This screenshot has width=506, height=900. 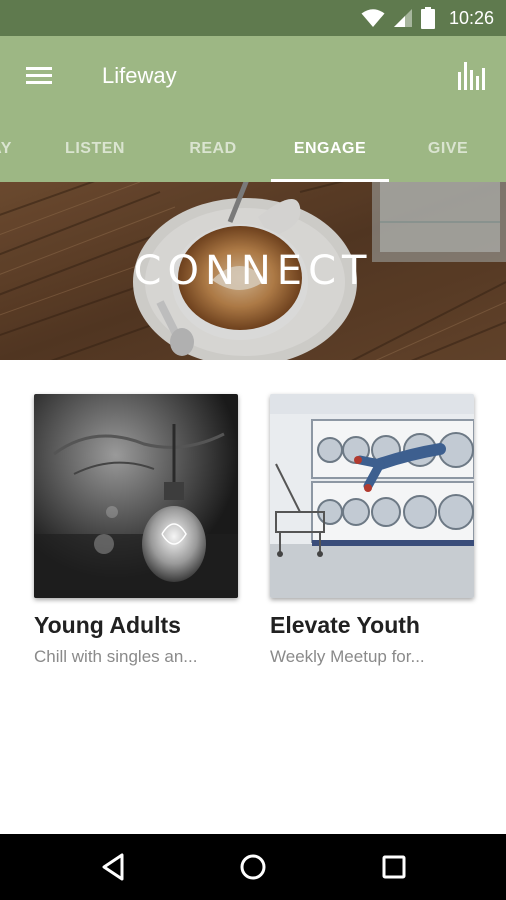 What do you see at coordinates (139, 75) in the screenshot?
I see `app-title: Lifeway` at bounding box center [139, 75].